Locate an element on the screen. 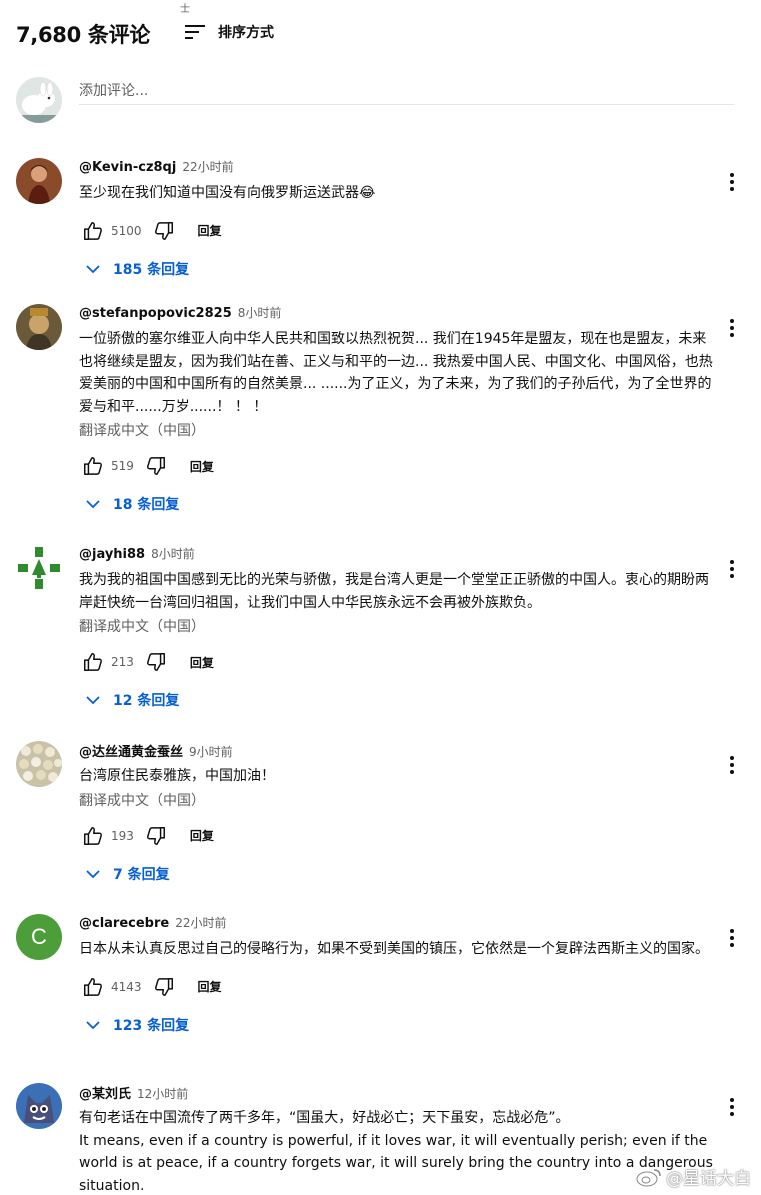 The height and width of the screenshot is (1195, 761). replies-label: 185 条回复 is located at coordinates (151, 269).